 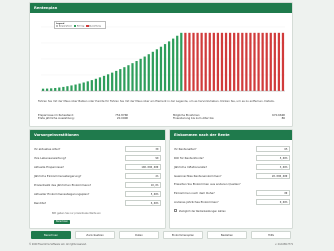 What do you see at coordinates (273, 193) in the screenshot?
I see `post-retirement-income-input: 0€` at bounding box center [273, 193].